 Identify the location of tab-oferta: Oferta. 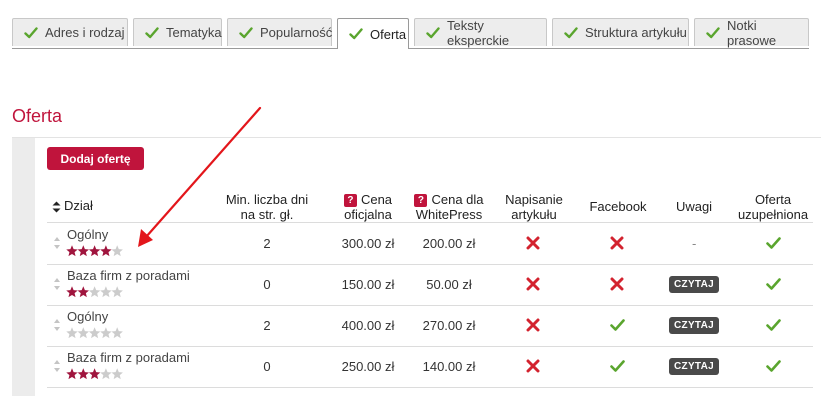
(373, 33).